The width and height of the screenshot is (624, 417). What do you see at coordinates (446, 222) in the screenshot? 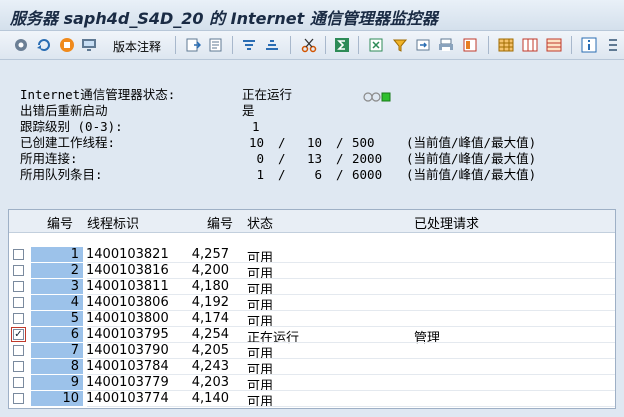
I see `column-header-processed-request: 已处理请求` at bounding box center [446, 222].